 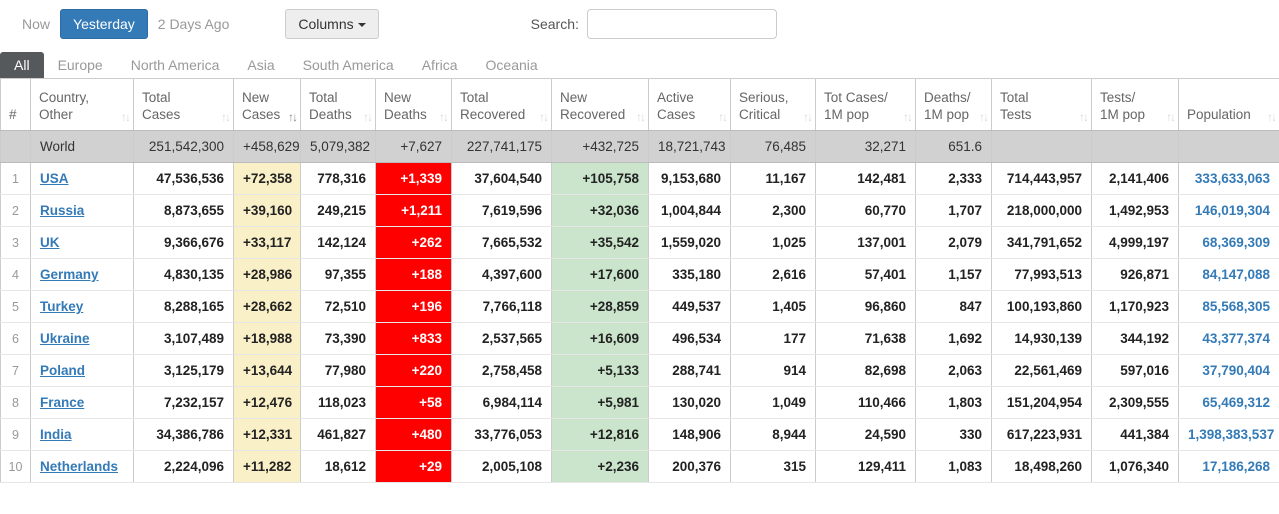 I want to click on header-country: Country, Other ↑↓, so click(x=82, y=104).